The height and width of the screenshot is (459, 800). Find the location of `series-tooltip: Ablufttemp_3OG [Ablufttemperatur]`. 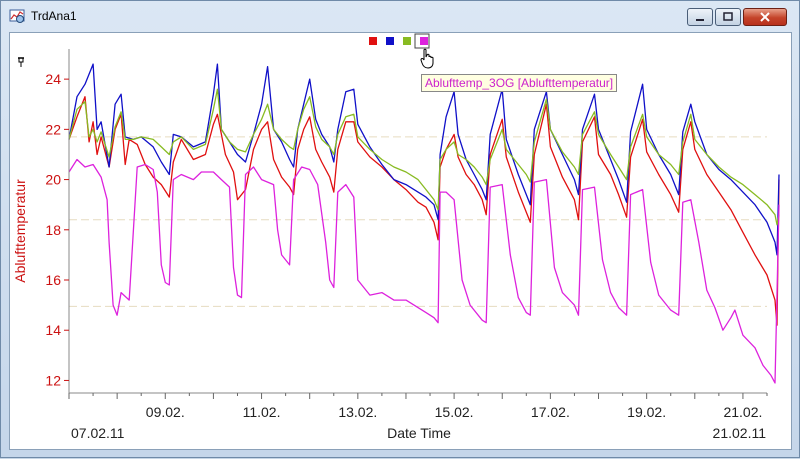

series-tooltip: Ablufttemp_3OG [Ablufttemperatur] is located at coordinates (519, 83).